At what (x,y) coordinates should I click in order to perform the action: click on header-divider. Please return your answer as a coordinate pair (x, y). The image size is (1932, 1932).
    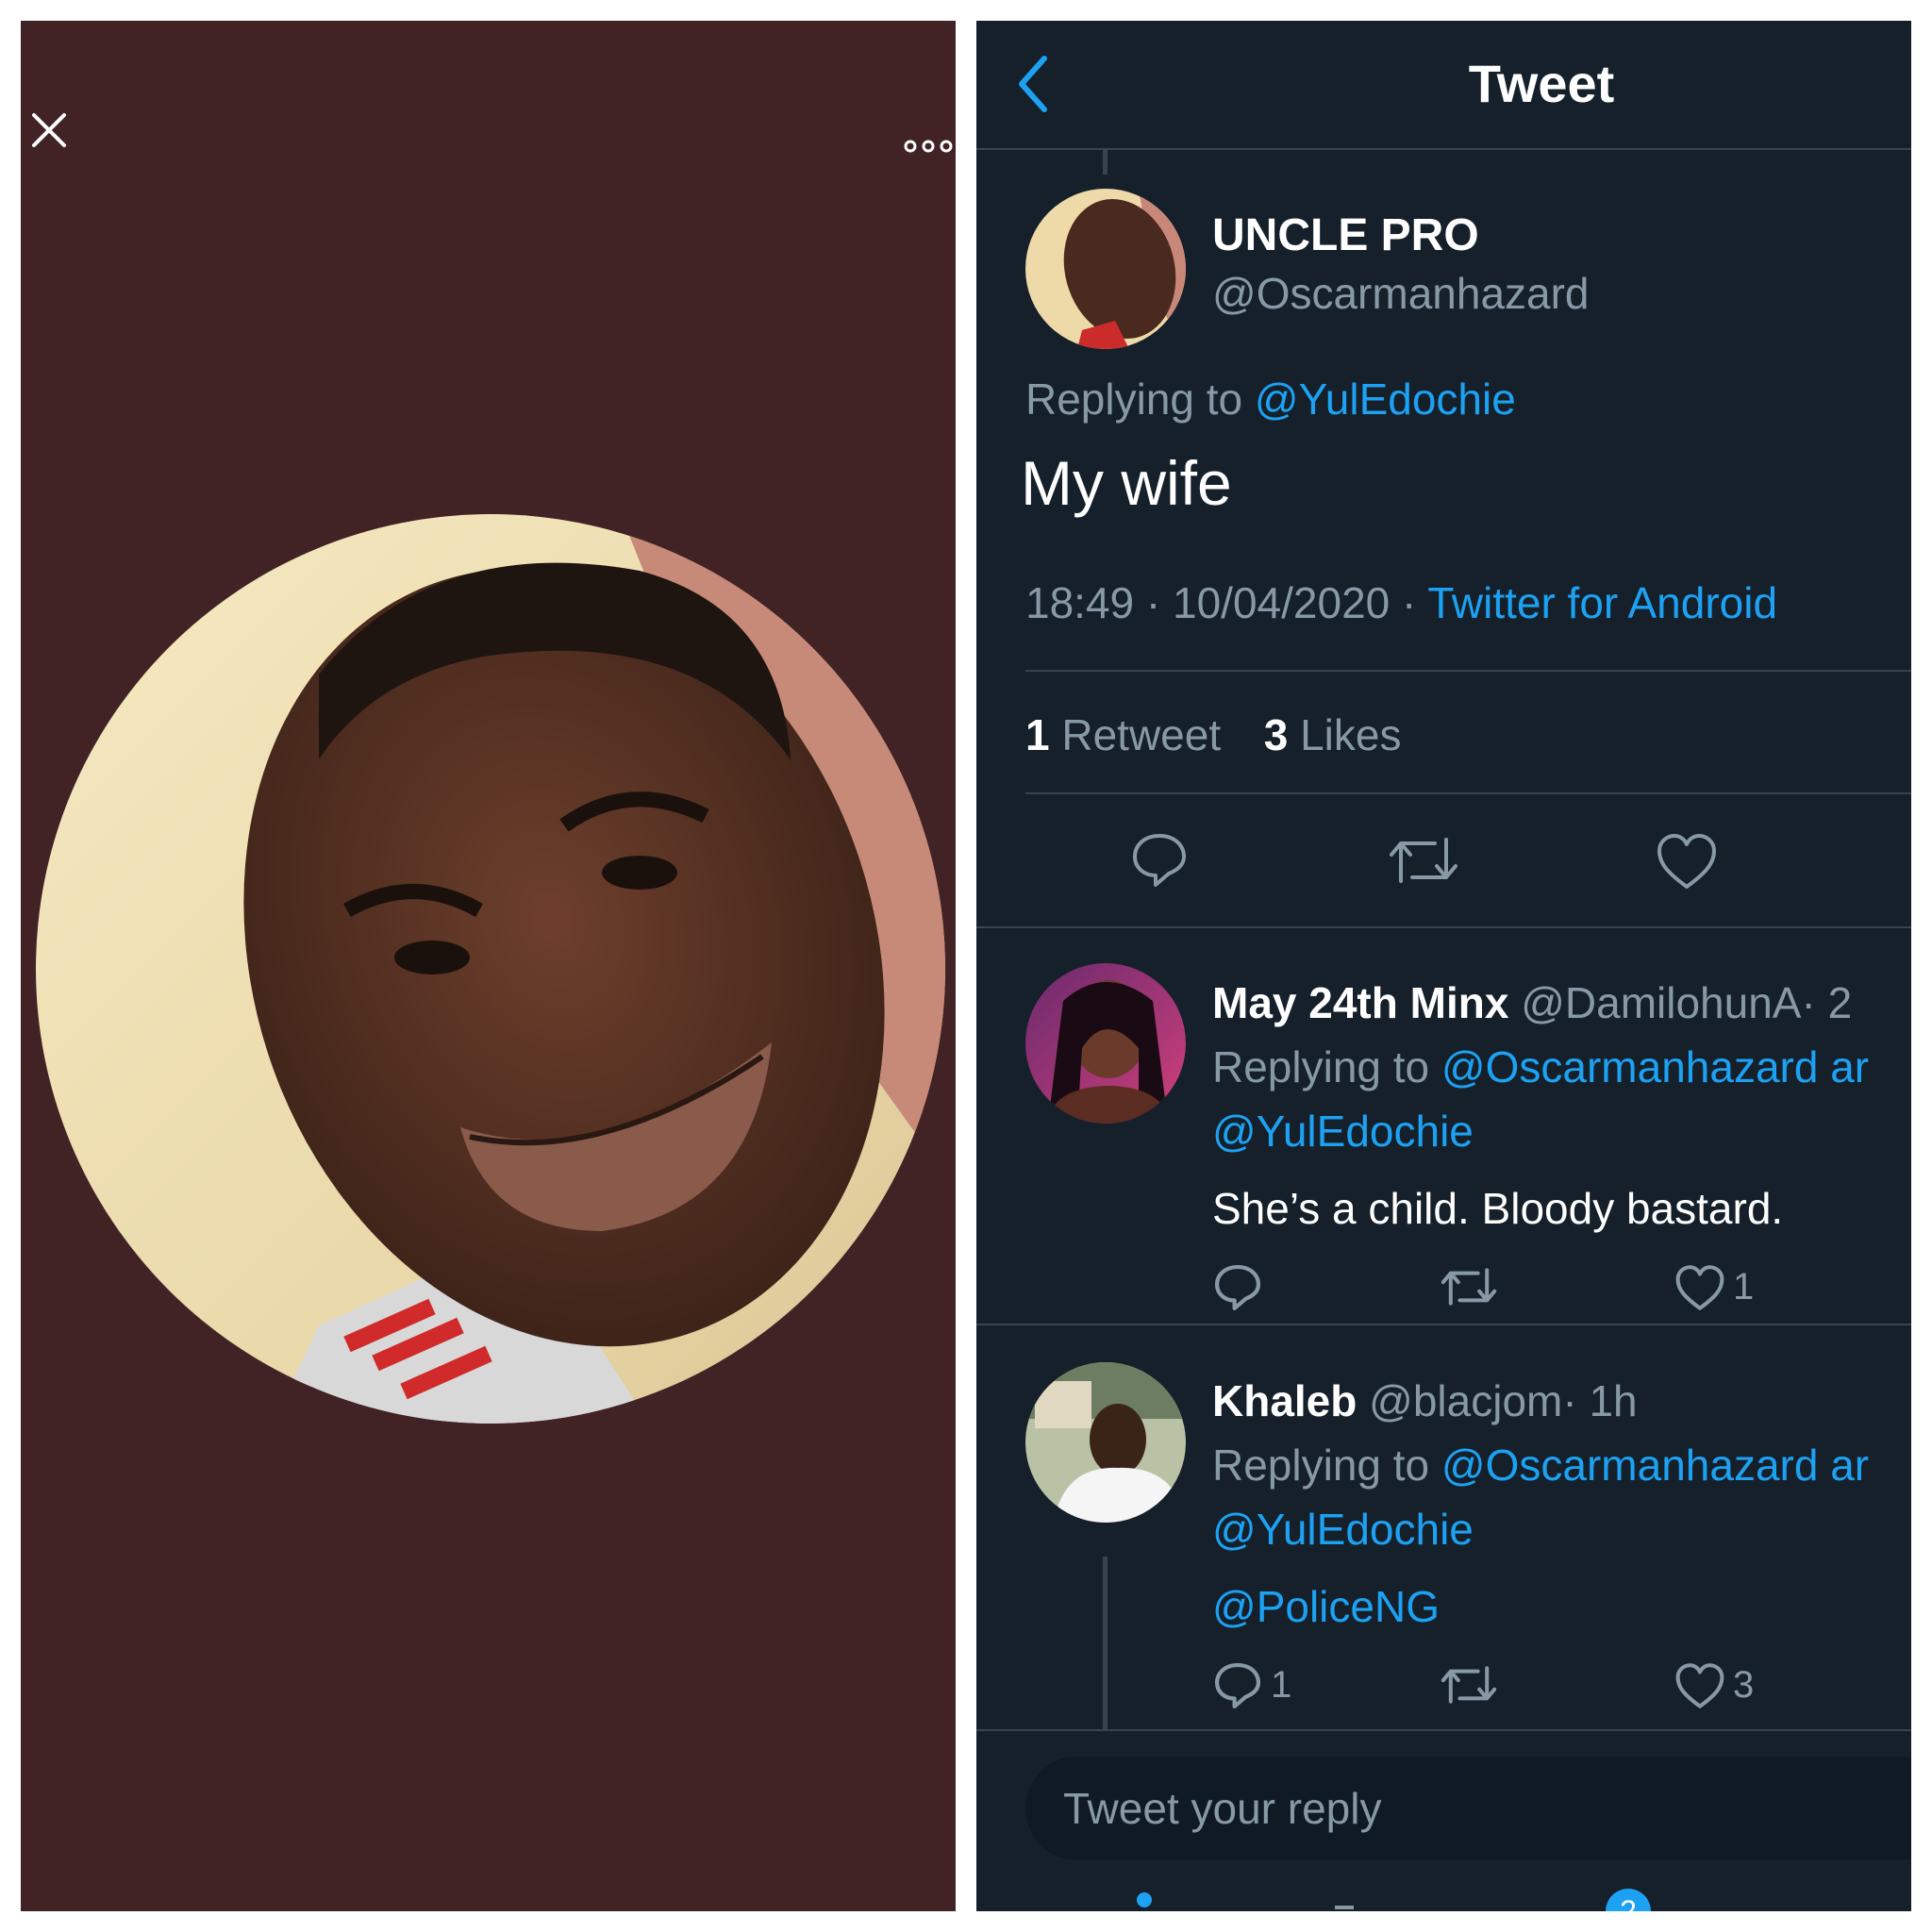
    Looking at the image, I should click on (1444, 149).